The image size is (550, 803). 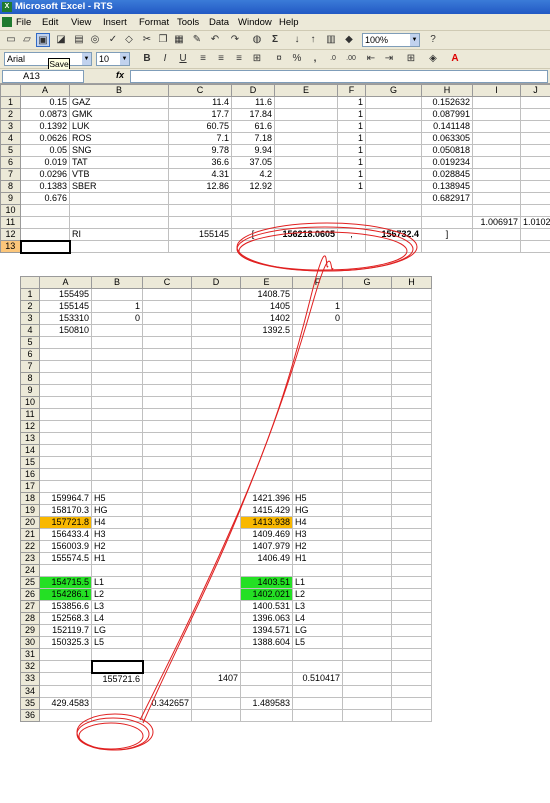 What do you see at coordinates (367, 366) in the screenshot?
I see `cell-g7` at bounding box center [367, 366].